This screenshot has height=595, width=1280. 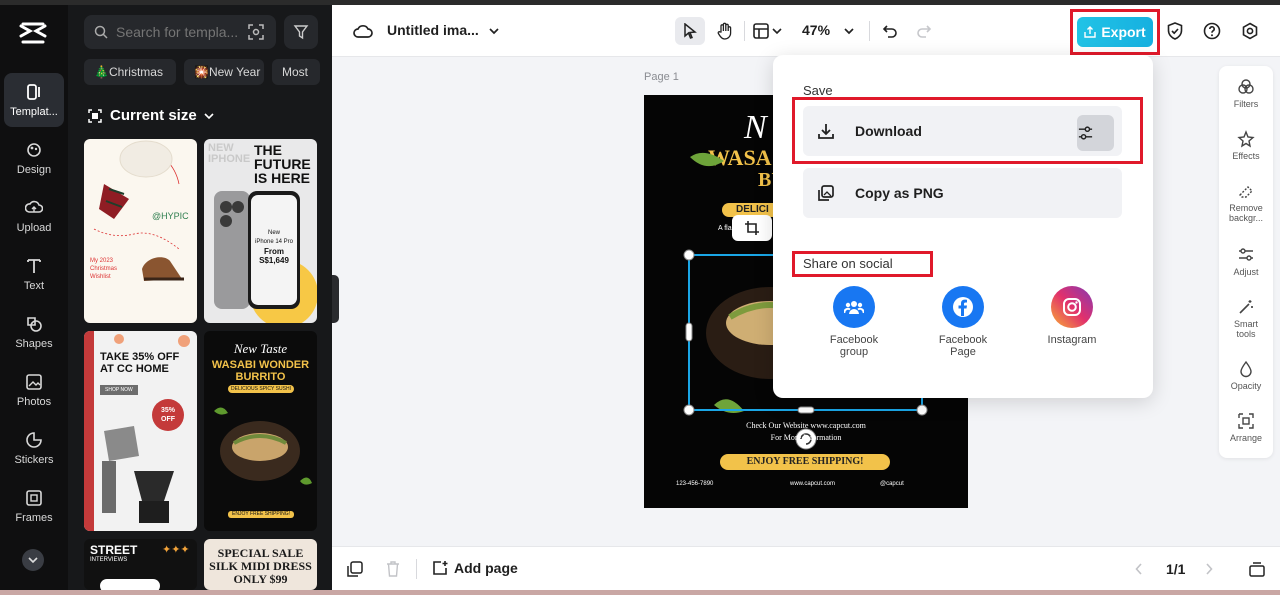 What do you see at coordinates (1246, 421) in the screenshot?
I see `arrange-layers-icon` at bounding box center [1246, 421].